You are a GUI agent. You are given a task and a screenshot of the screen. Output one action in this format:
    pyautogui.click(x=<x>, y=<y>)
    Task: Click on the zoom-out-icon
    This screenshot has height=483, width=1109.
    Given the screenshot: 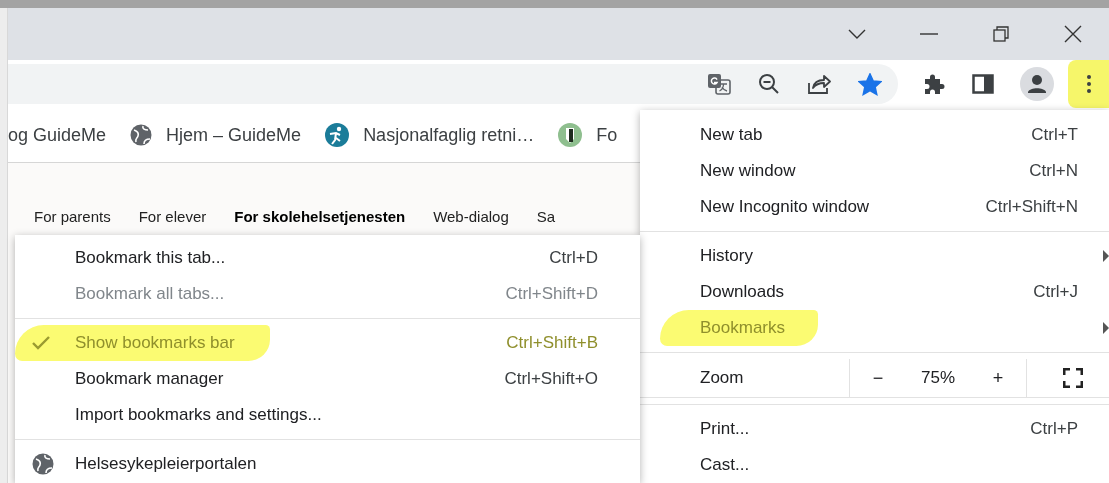 What is the action you would take?
    pyautogui.click(x=769, y=84)
    